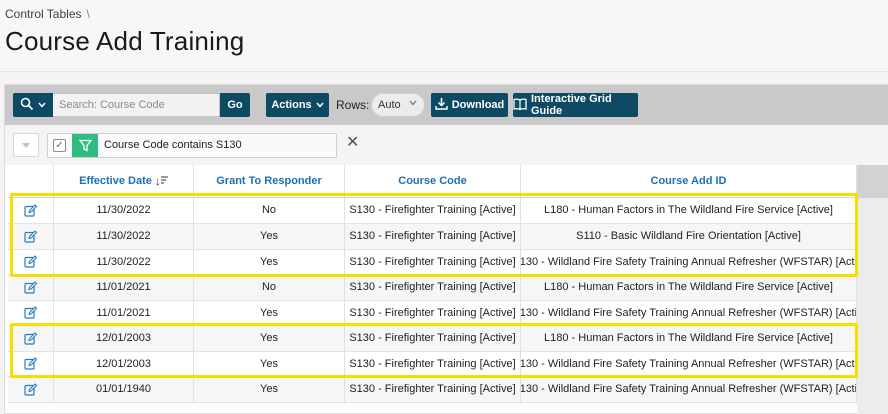  What do you see at coordinates (872, 289) in the screenshot?
I see `vertical-scrollbar` at bounding box center [872, 289].